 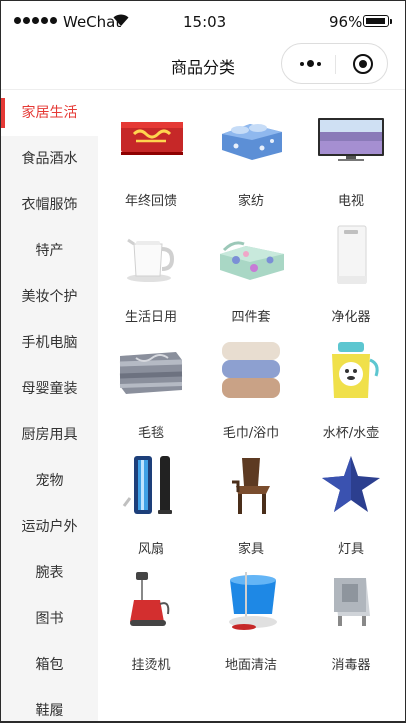 What do you see at coordinates (346, 22) in the screenshot?
I see `battery-percent: 96%` at bounding box center [346, 22].